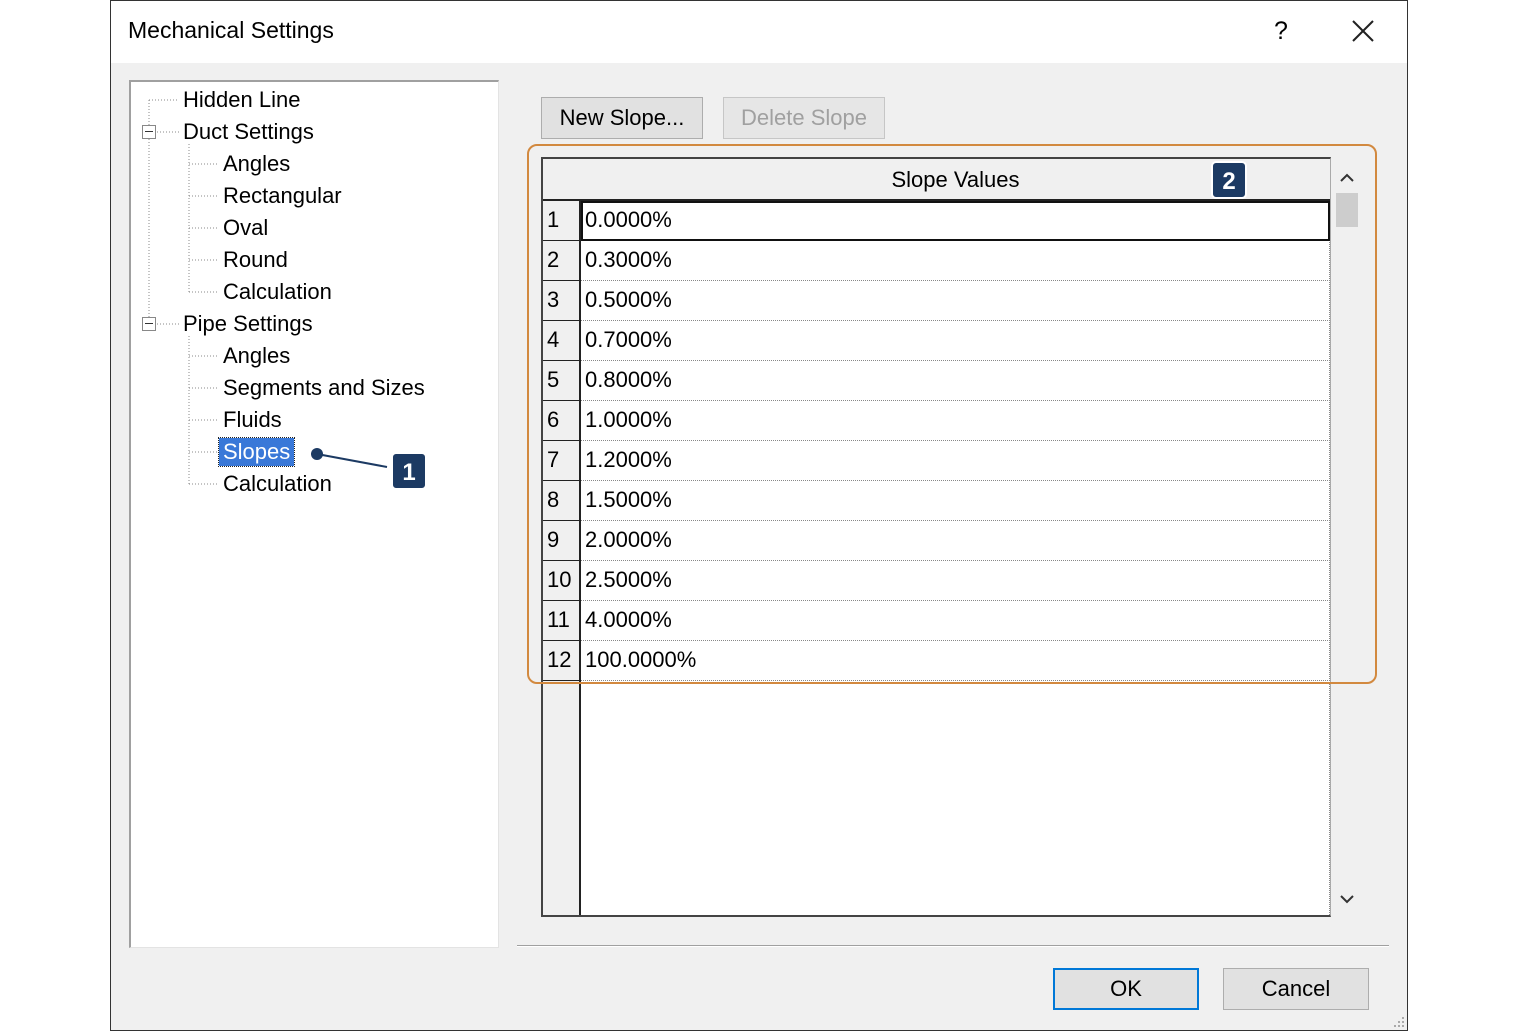 This screenshot has width=1520, height=1034. What do you see at coordinates (183, 292) in the screenshot?
I see `tree-connector-lines` at bounding box center [183, 292].